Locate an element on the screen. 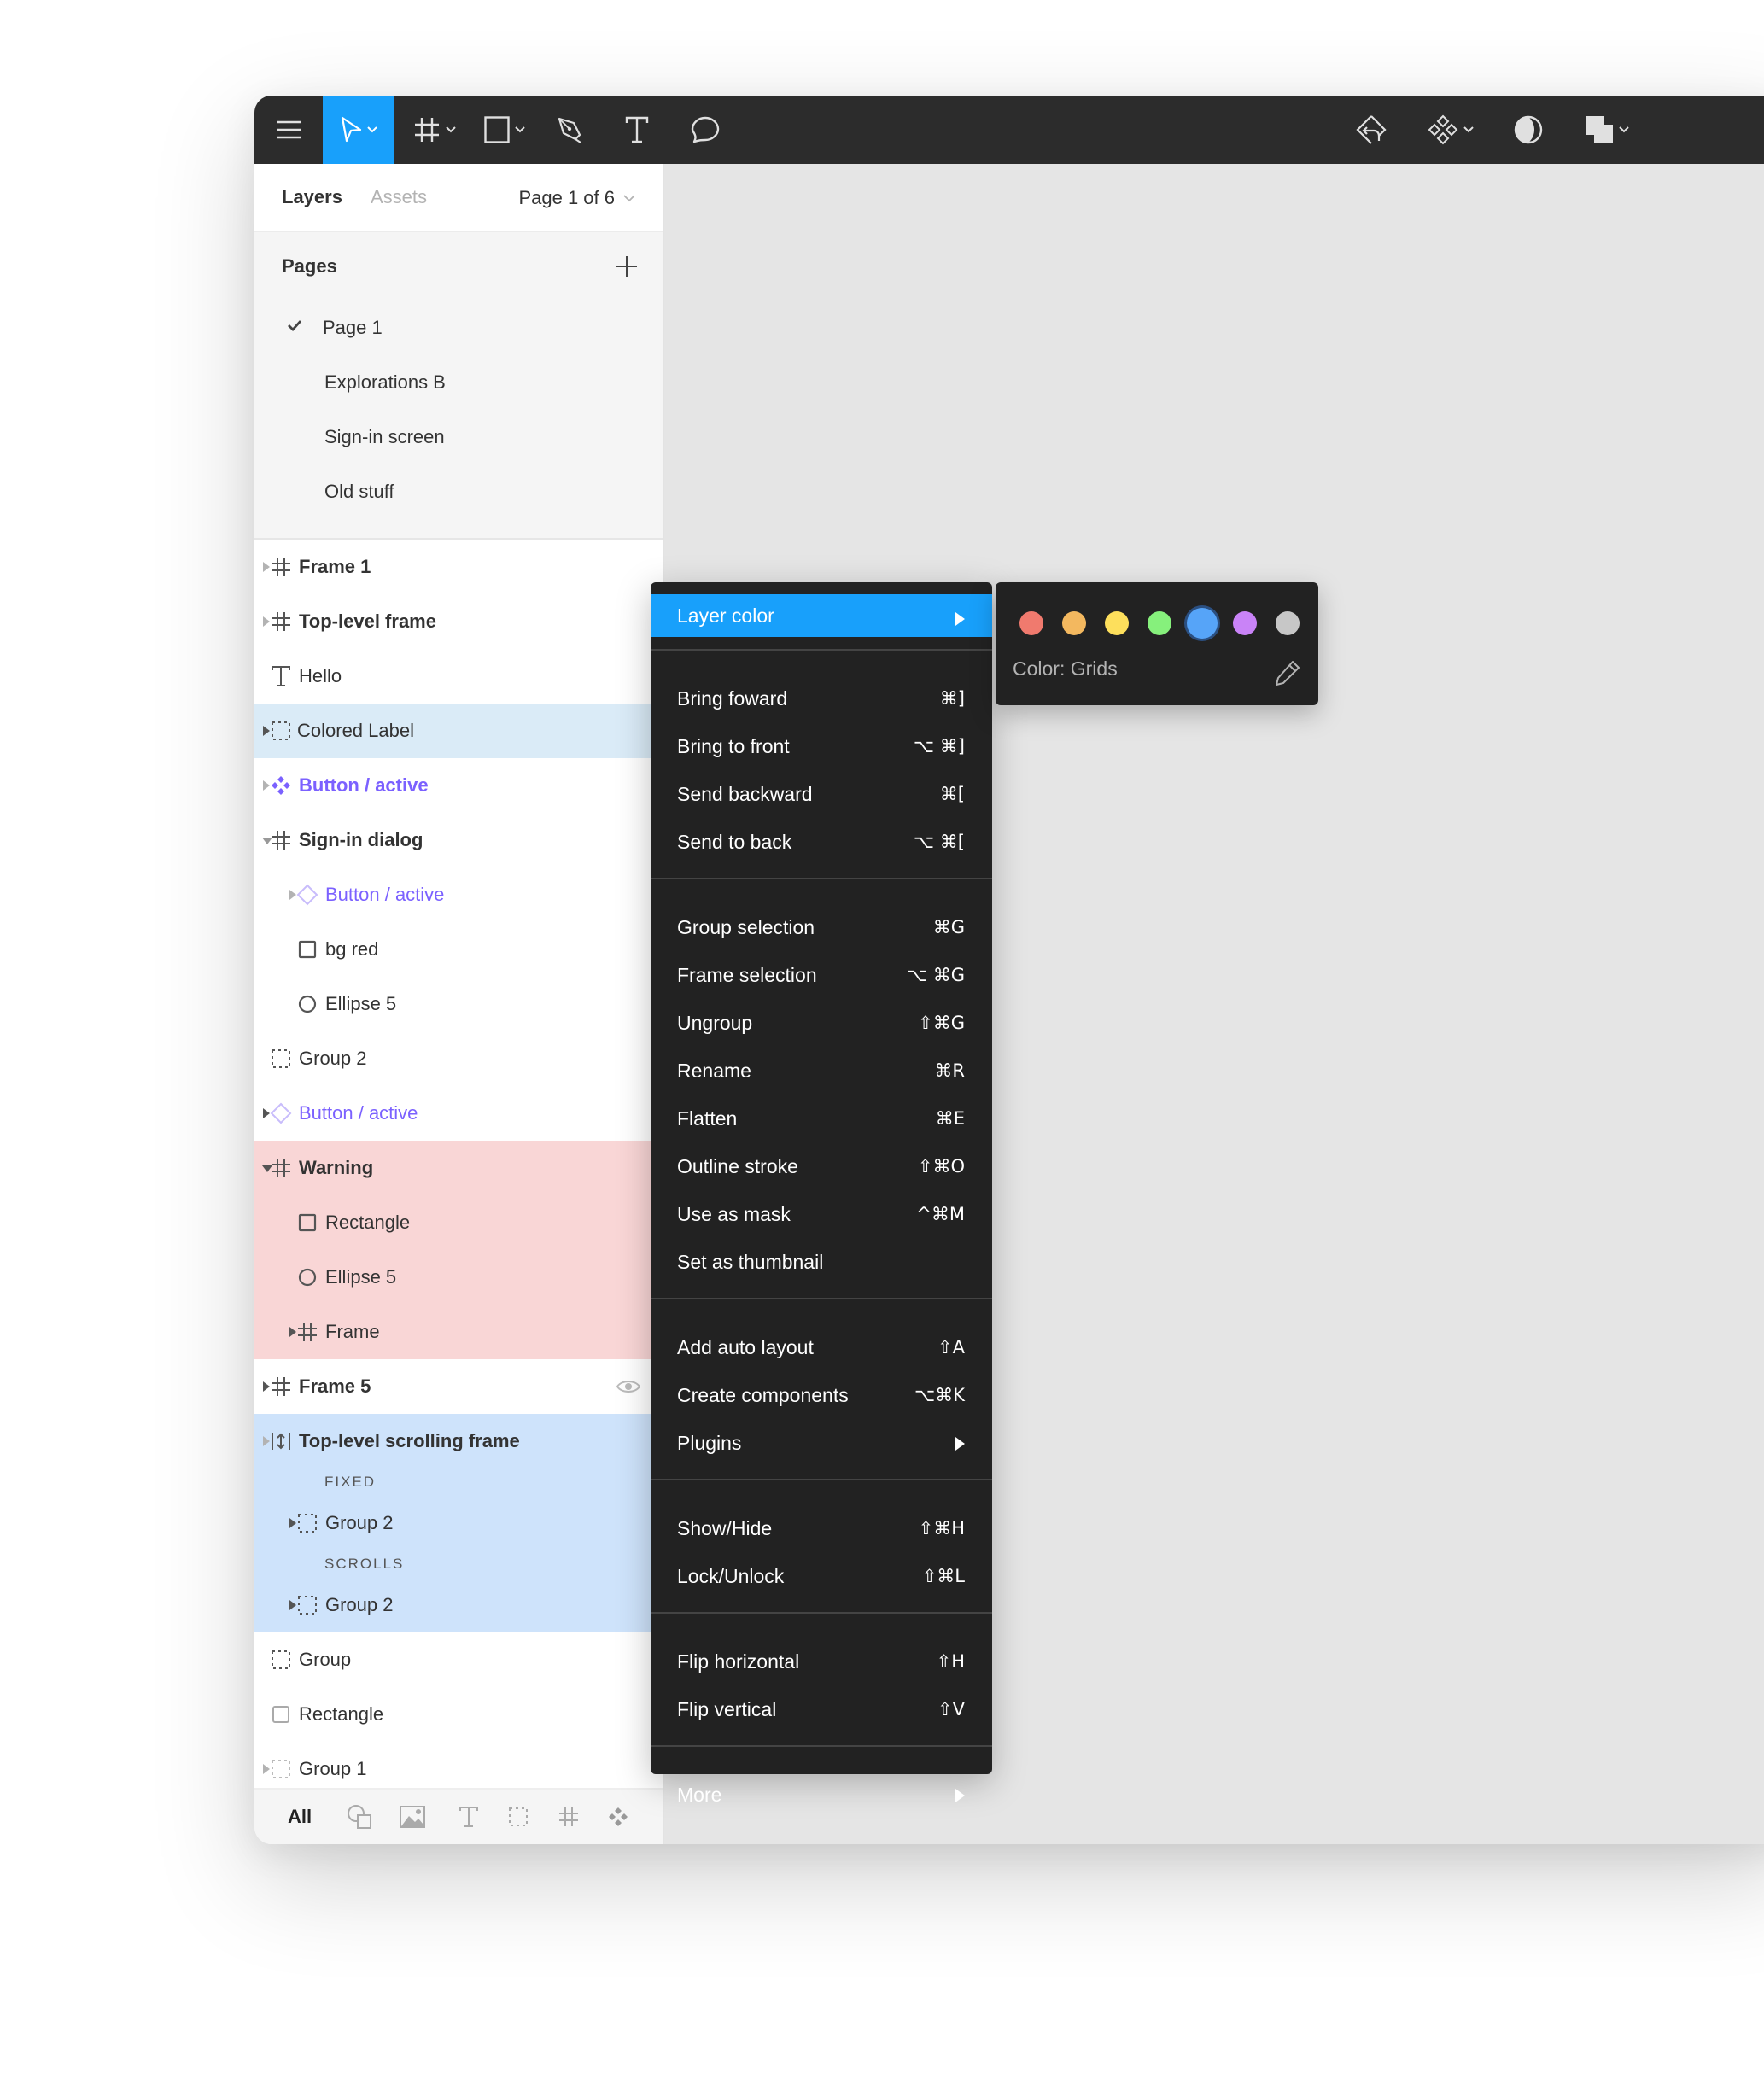 The height and width of the screenshot is (2079, 1764). boolean-ops-button is located at coordinates (1607, 130).